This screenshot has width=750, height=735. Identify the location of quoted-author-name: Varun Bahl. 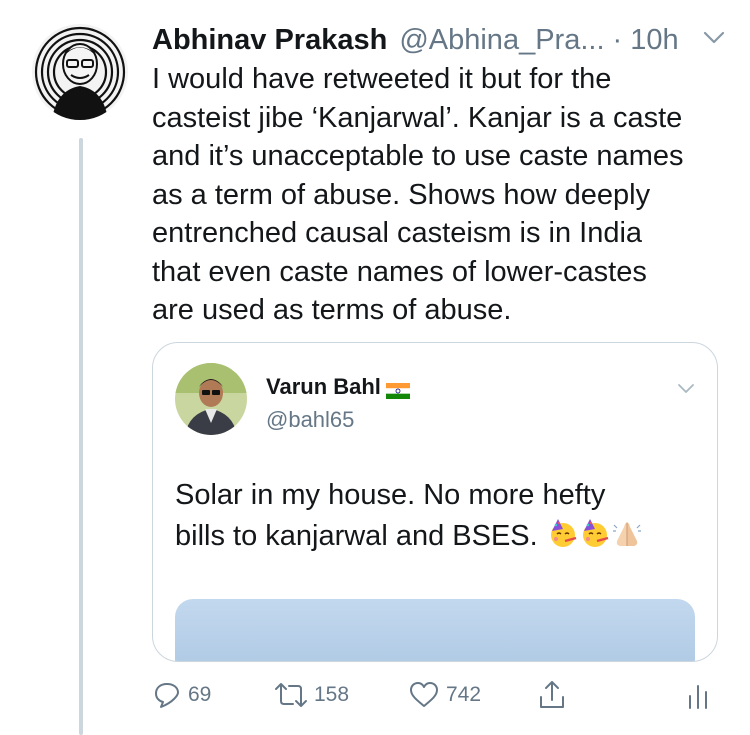
(323, 387).